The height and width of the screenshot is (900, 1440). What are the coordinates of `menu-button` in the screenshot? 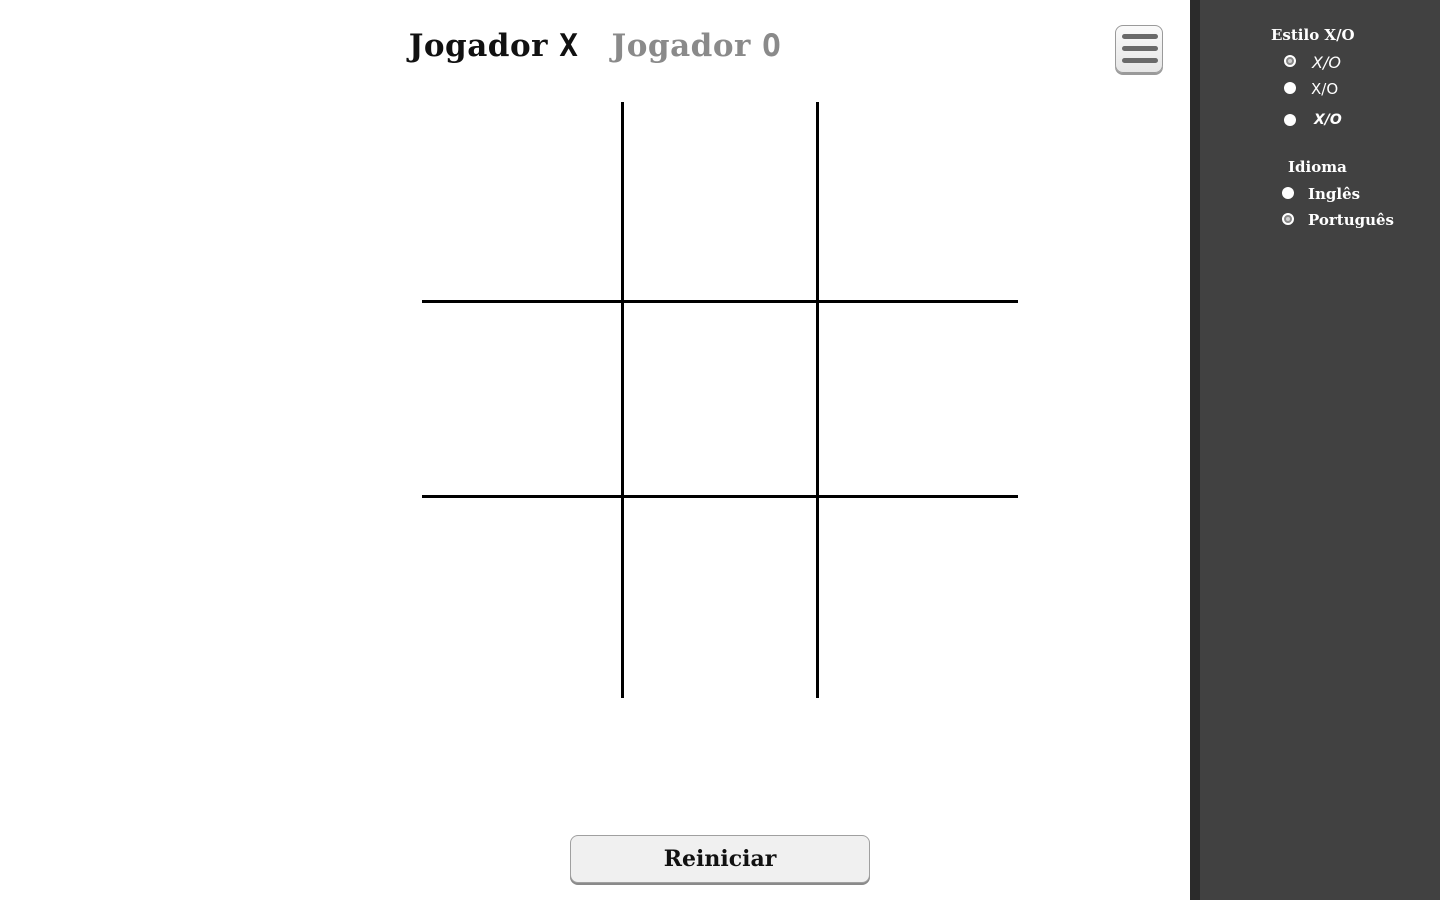 It's located at (1139, 49).